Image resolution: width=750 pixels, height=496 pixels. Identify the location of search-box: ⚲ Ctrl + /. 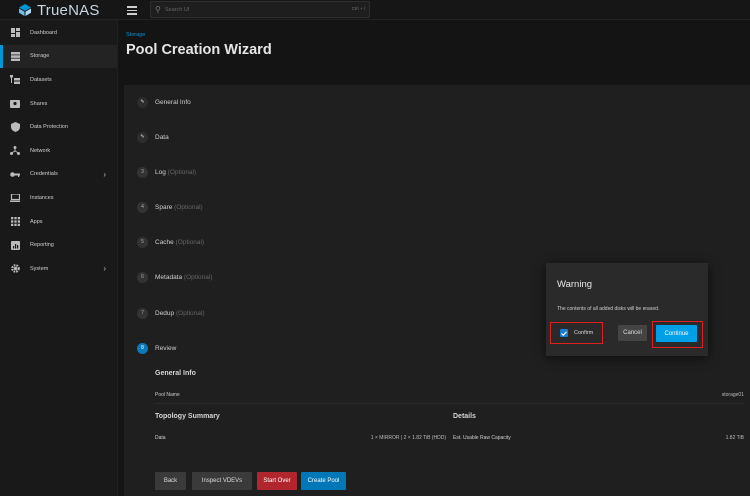
(260, 9).